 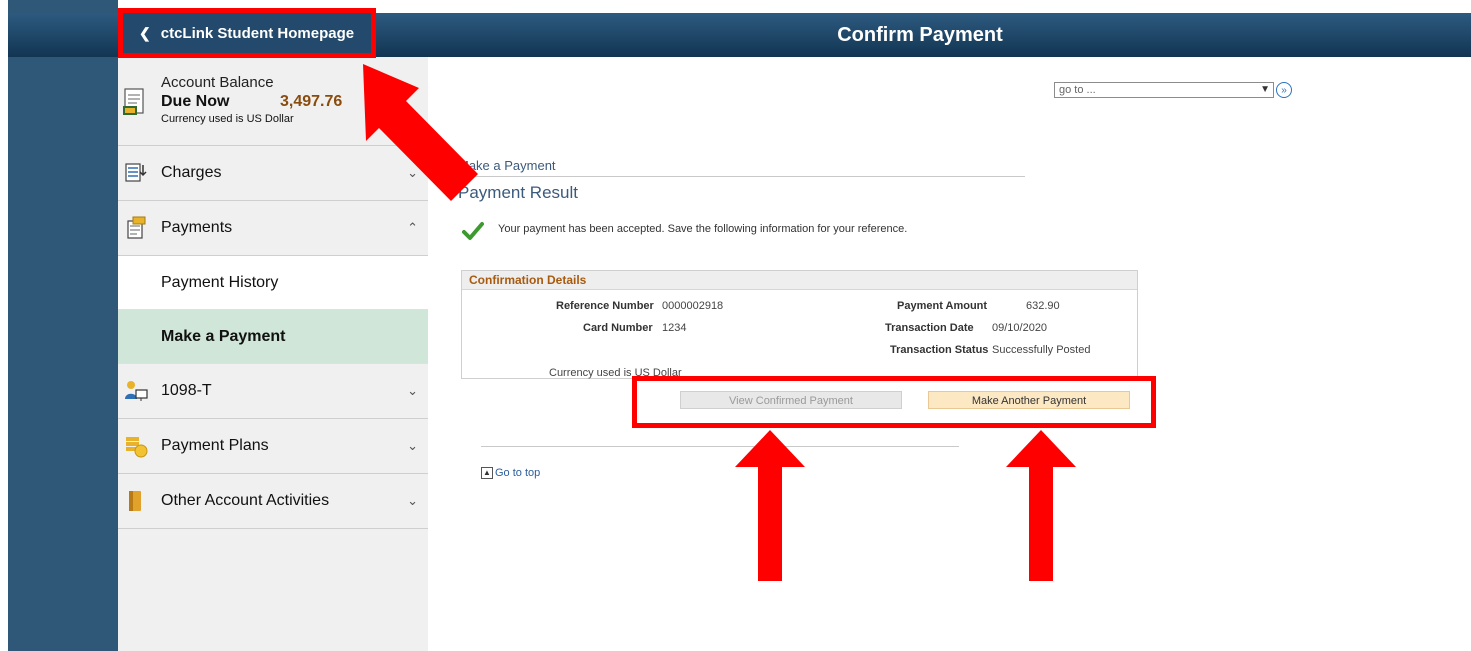 What do you see at coordinates (135, 501) in the screenshot?
I see `folder-icon` at bounding box center [135, 501].